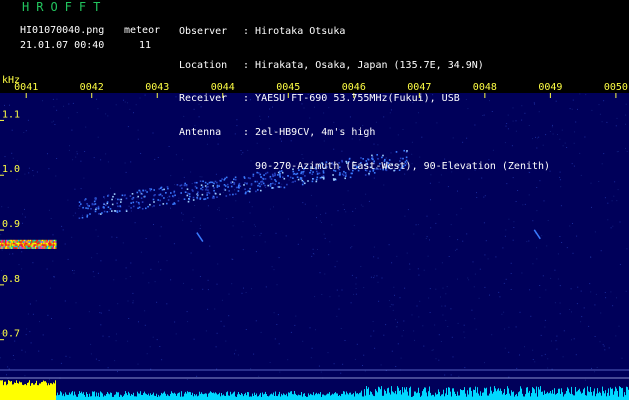 Image resolution: width=629 pixels, height=400 pixels. I want to click on info-antenna: Antenna: 2el-HB9CV, 4m's high, so click(277, 133).